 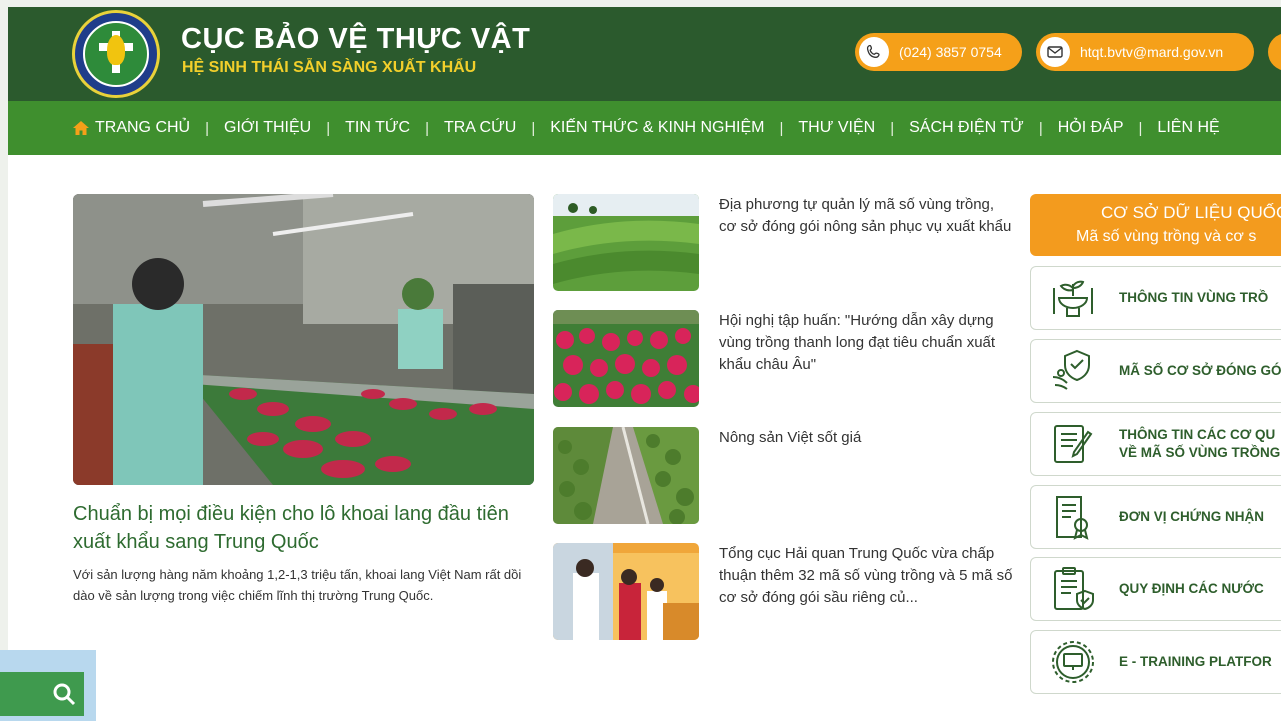 What do you see at coordinates (966, 128) in the screenshot?
I see `nav-item-ebooks: SÁCH ĐIỆN TỬ` at bounding box center [966, 128].